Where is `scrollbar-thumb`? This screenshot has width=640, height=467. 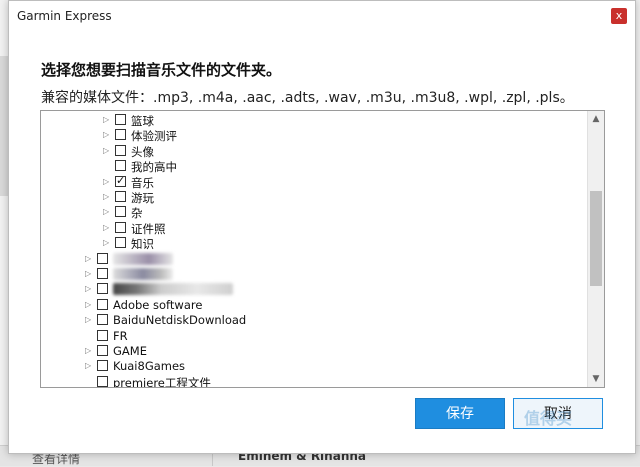
scrollbar-thumb is located at coordinates (596, 238).